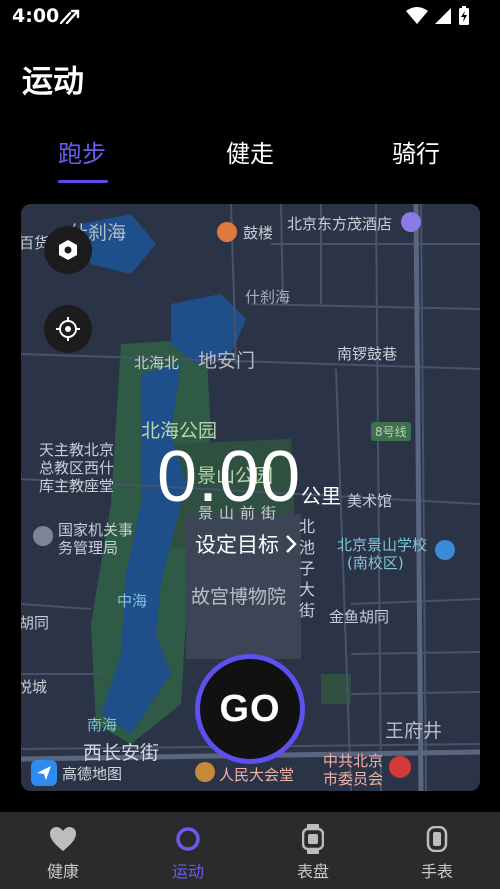 The height and width of the screenshot is (889, 500). I want to click on sport-type-tabs: 跑步 健走 骑行, so click(250, 160).